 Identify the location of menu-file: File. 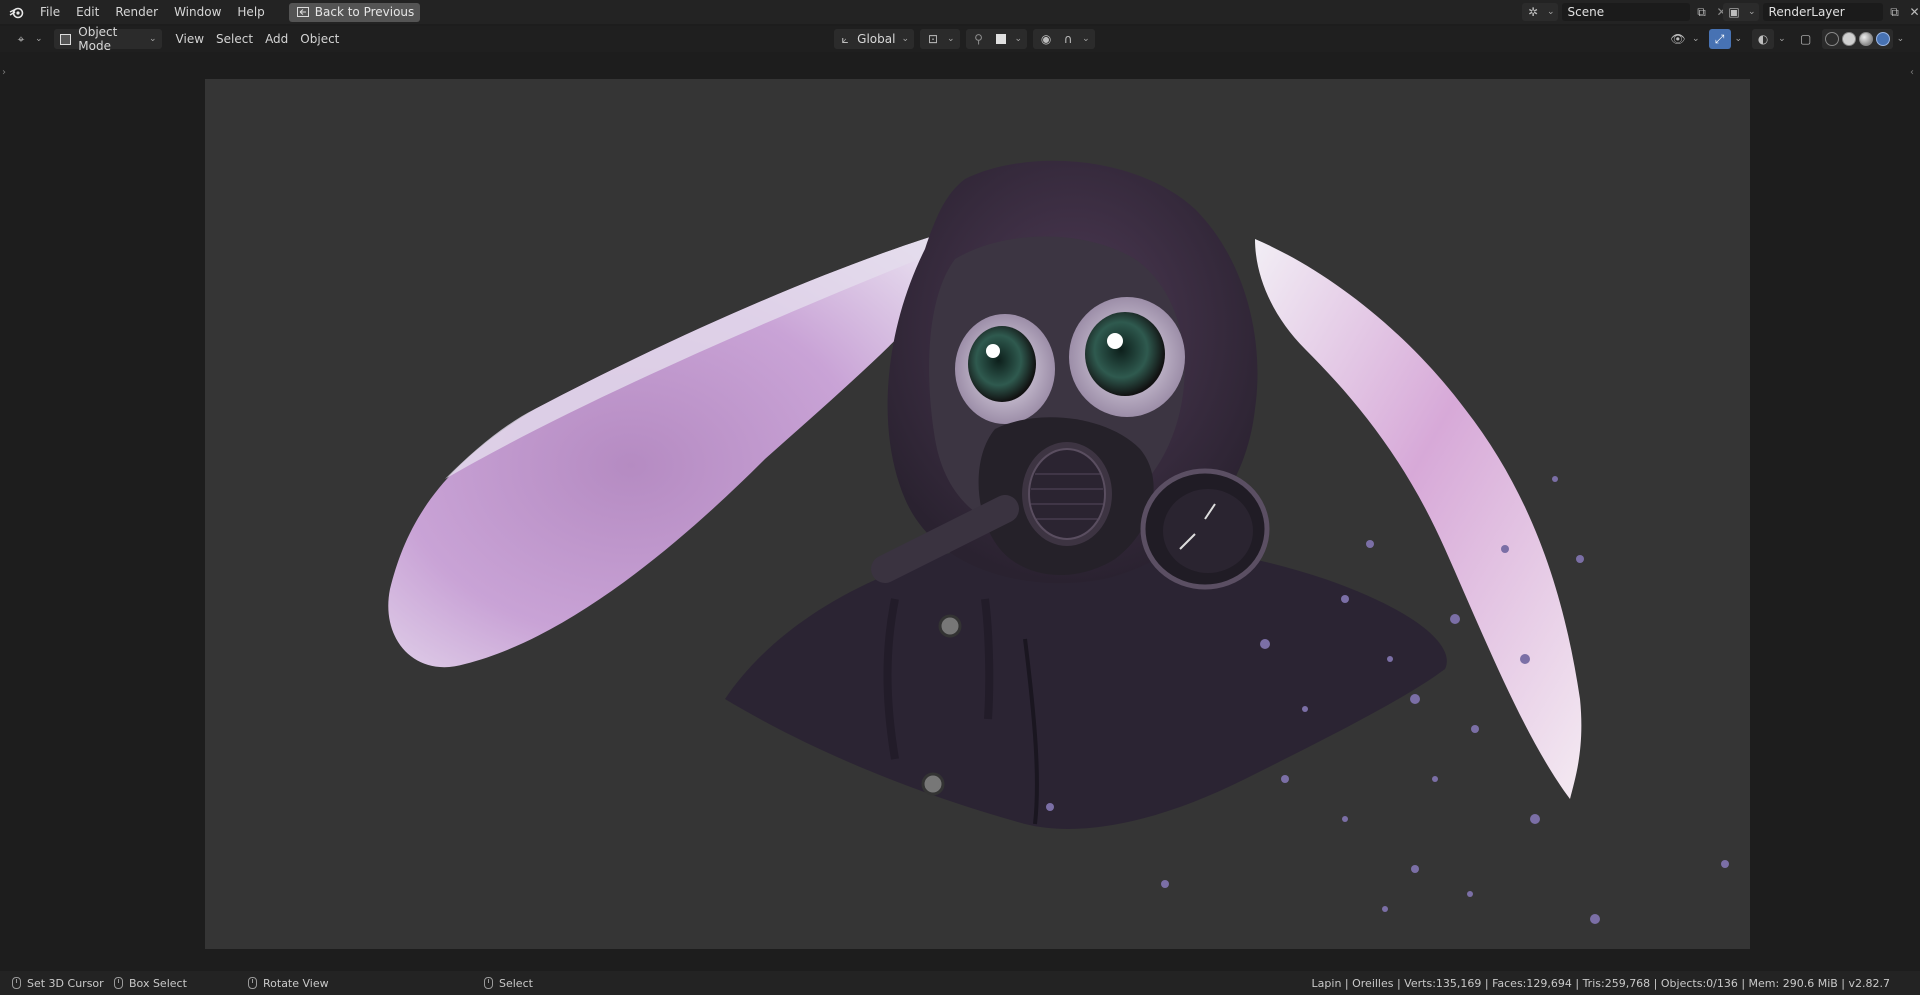
(50, 12).